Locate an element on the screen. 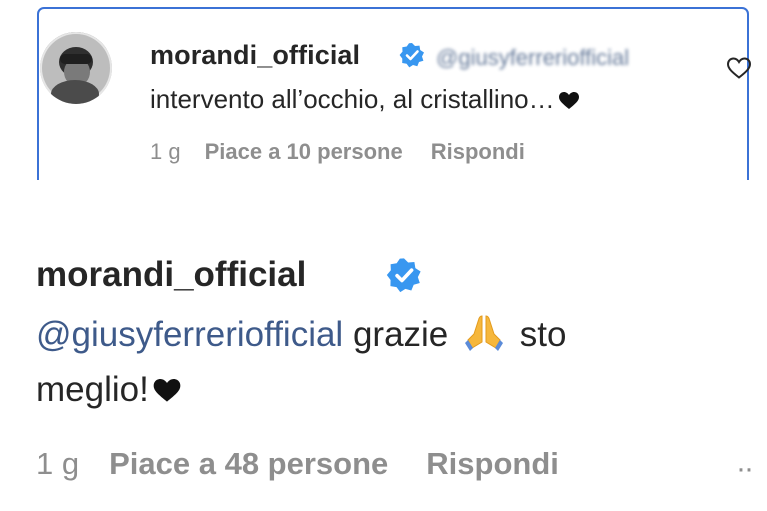  comment-meta: 1 g Piace a 10 persone Rispondi is located at coordinates (351, 152).